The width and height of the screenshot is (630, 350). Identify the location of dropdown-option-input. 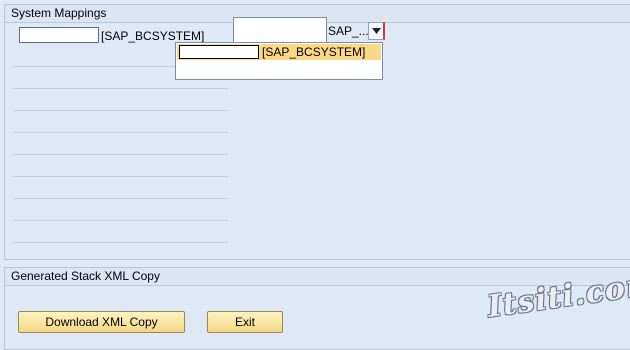
(219, 52).